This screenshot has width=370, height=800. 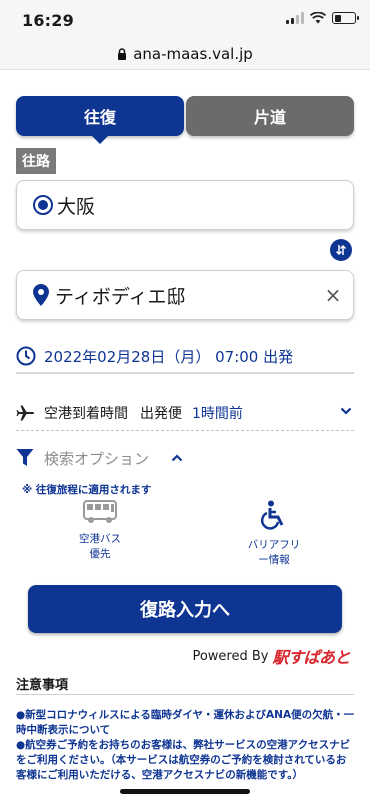 I want to click on ekispert-logo: 駅すぱあと, so click(x=311, y=656).